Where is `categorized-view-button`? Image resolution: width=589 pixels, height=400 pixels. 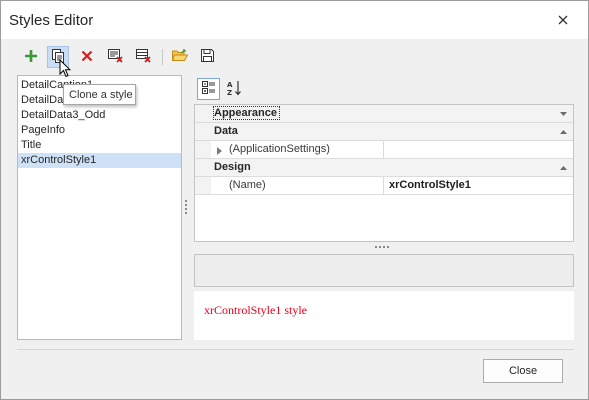 categorized-view-button is located at coordinates (208, 89).